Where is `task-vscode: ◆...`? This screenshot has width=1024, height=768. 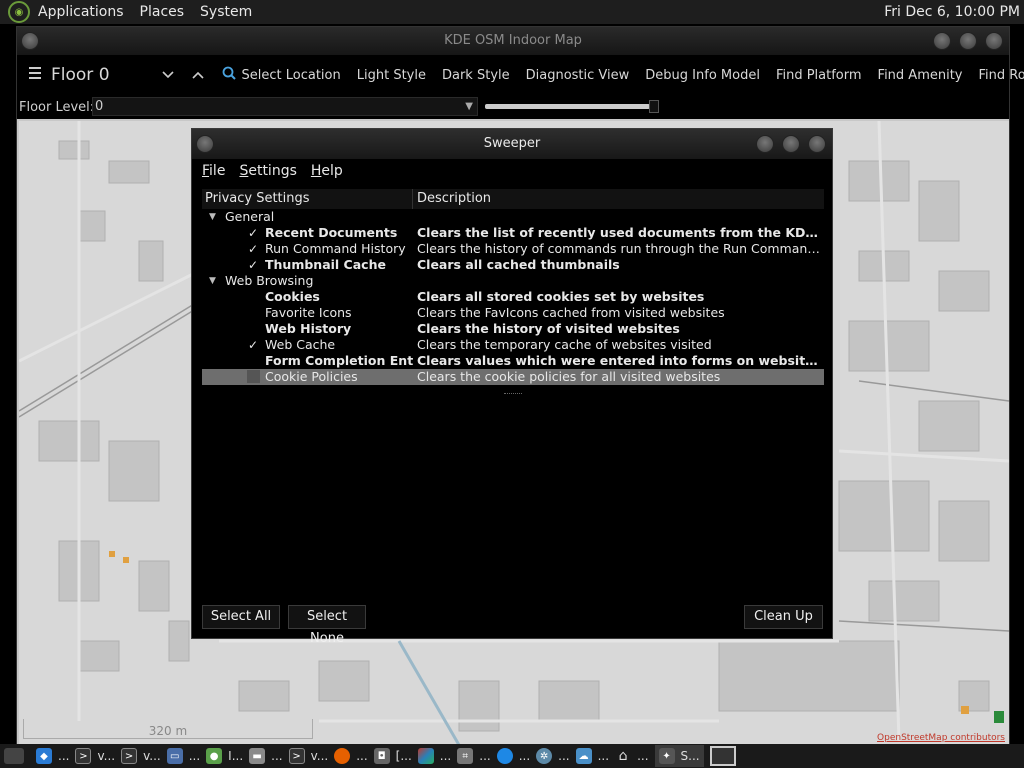 task-vscode: ◆... is located at coordinates (52, 756).